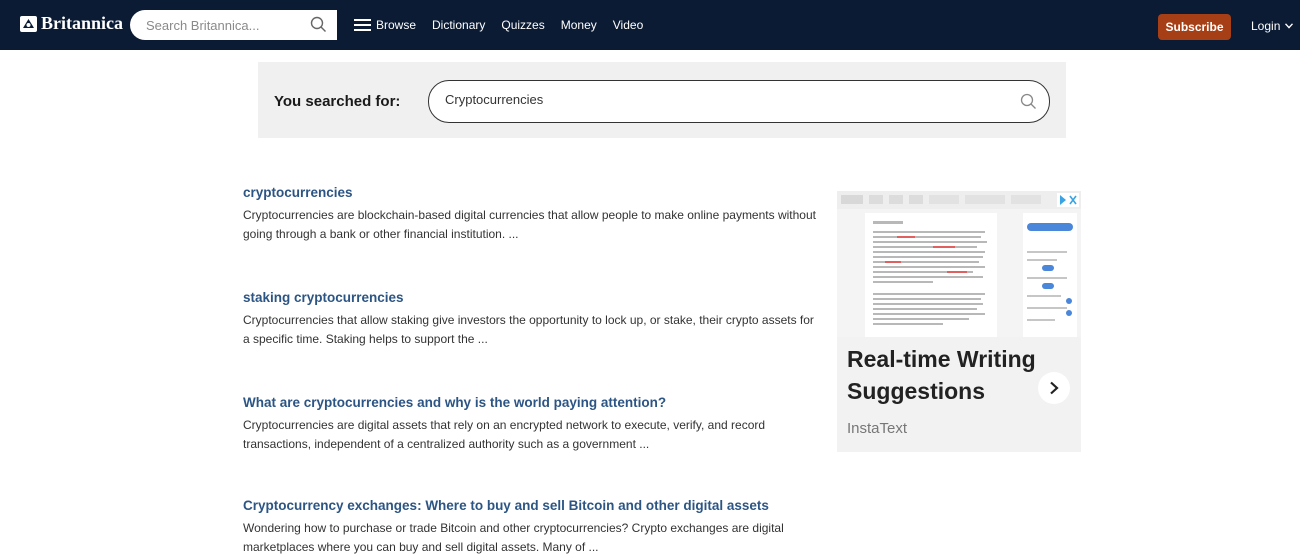 This screenshot has height=557, width=1300. I want to click on ad-brand: InstaText, so click(877, 428).